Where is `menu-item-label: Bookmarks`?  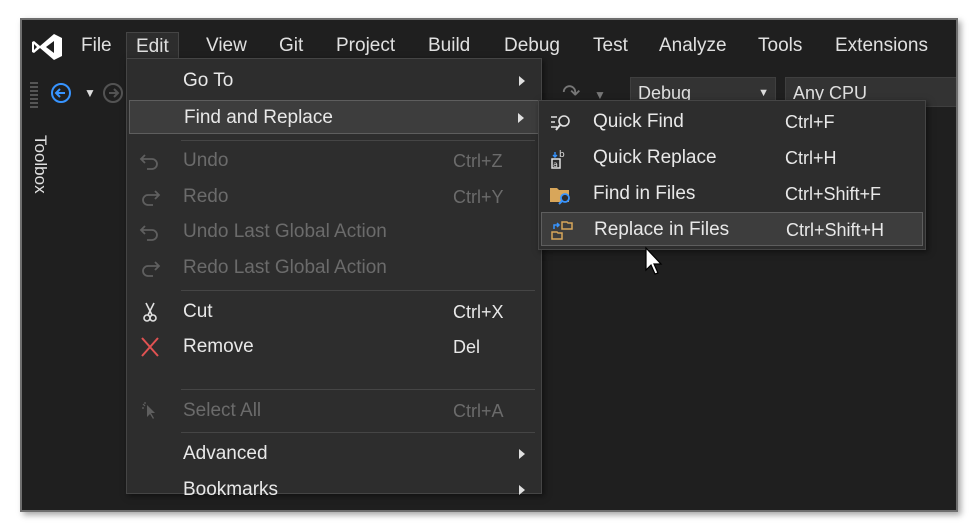
menu-item-label: Bookmarks is located at coordinates (231, 489).